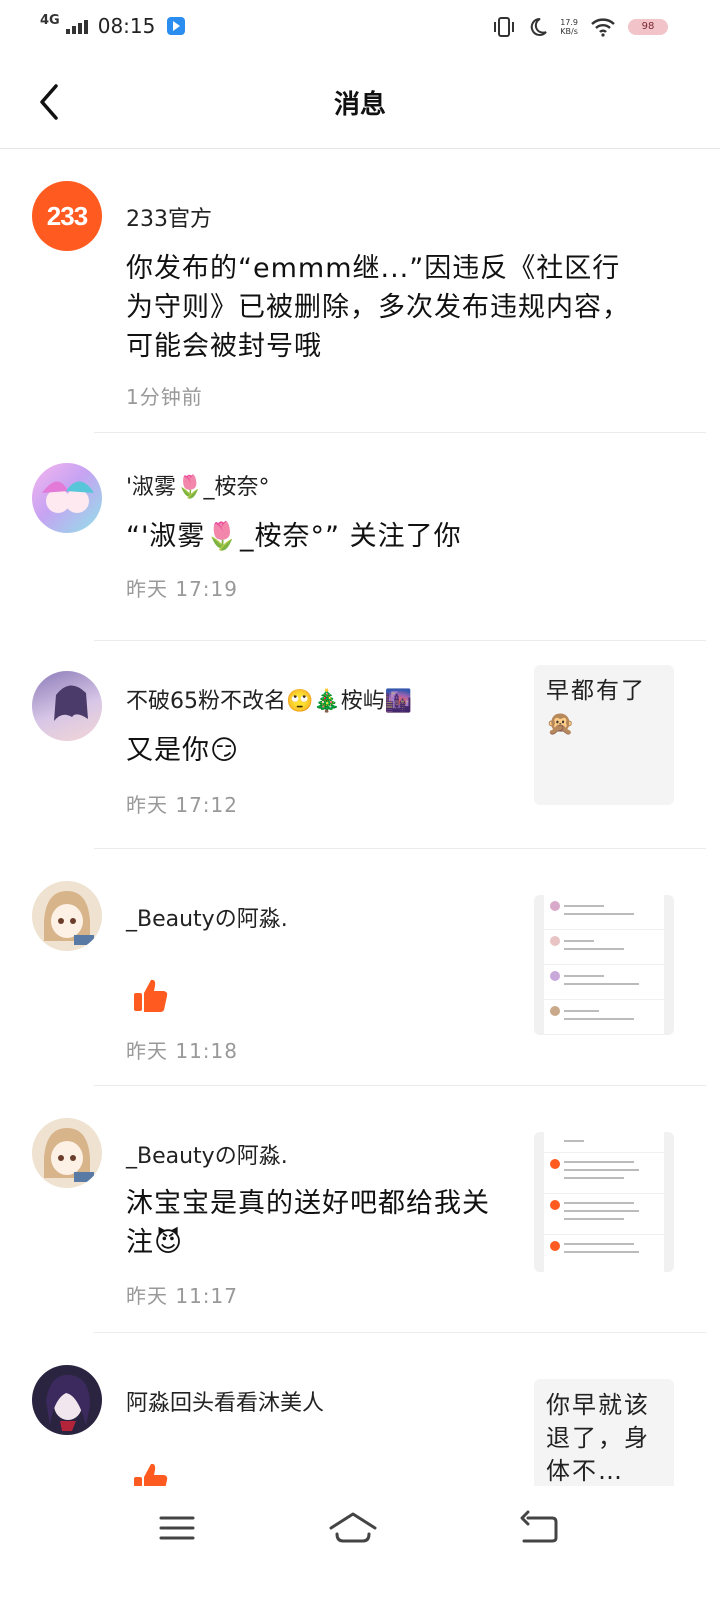  Describe the element at coordinates (182, 1051) in the screenshot. I see `message-time: 昨天 11:18` at that location.